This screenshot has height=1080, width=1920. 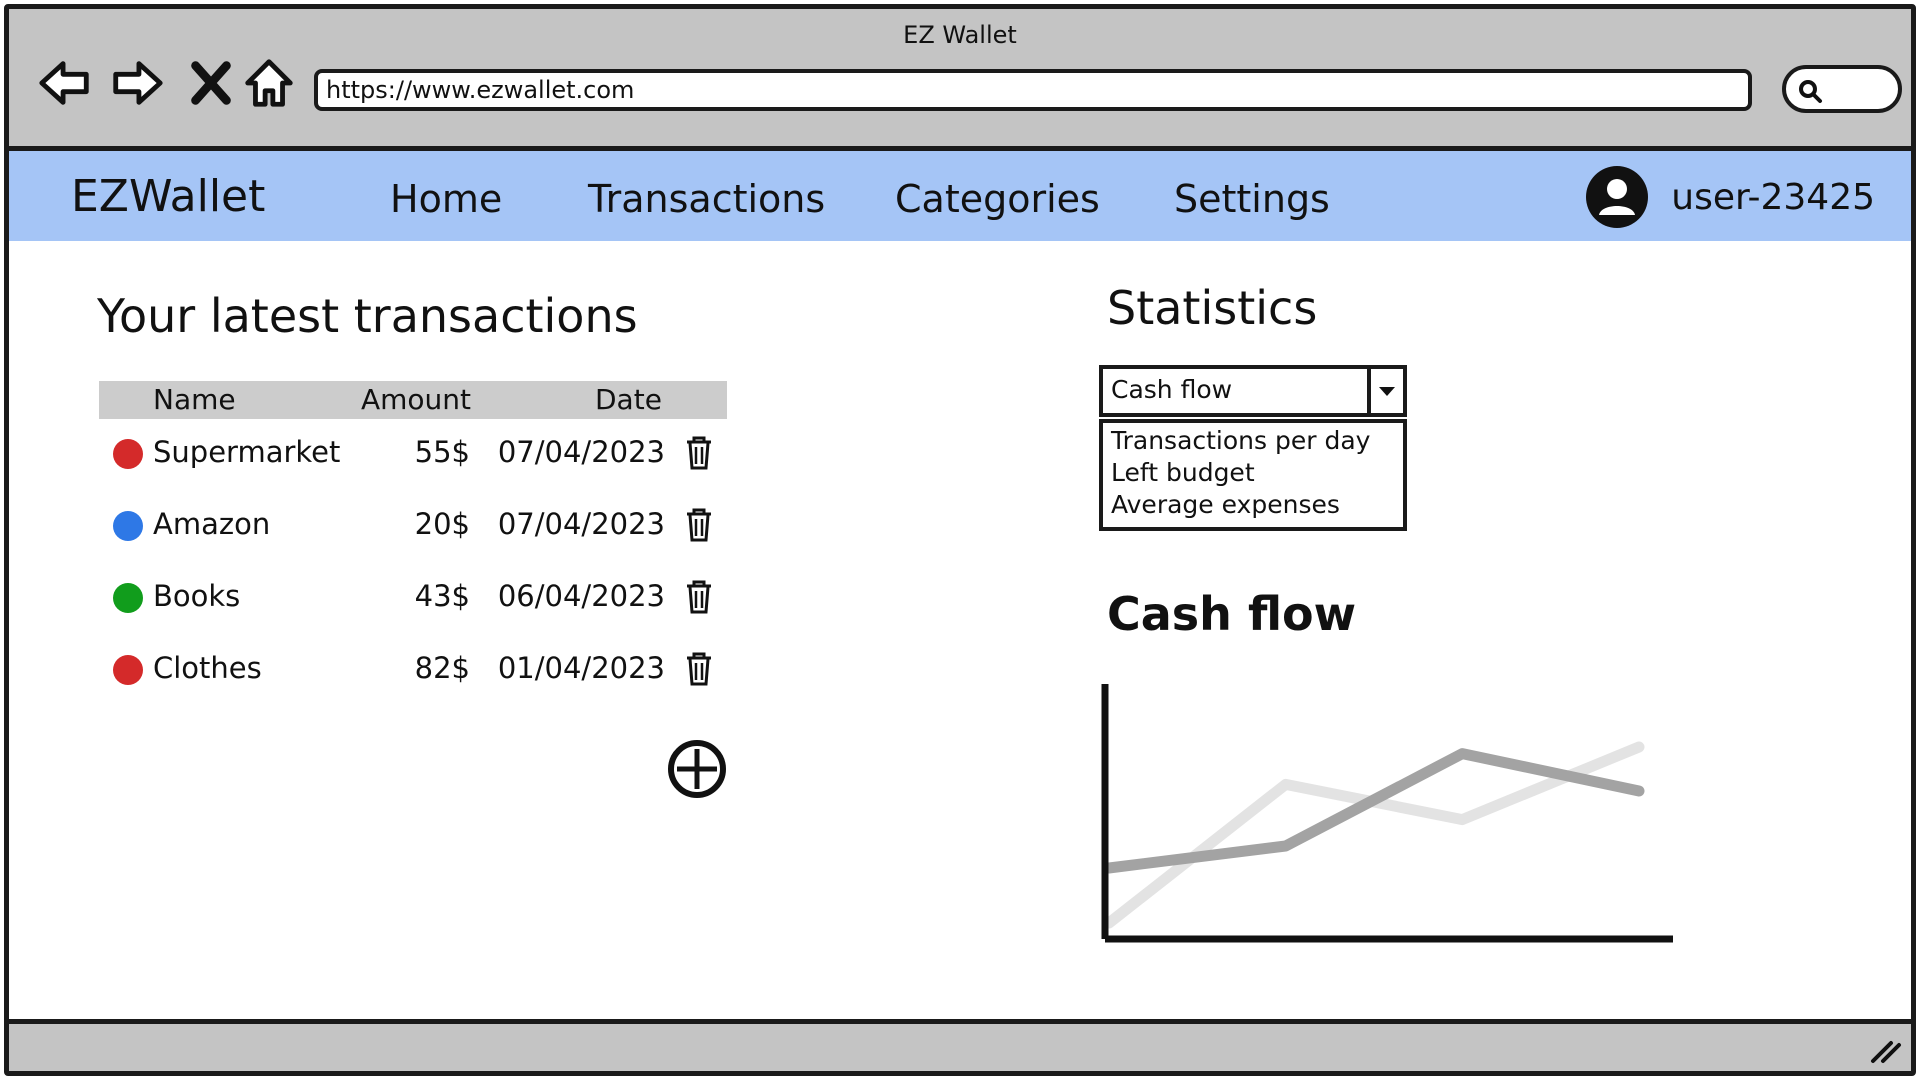 I want to click on transaction-name: Amazon, so click(x=212, y=524).